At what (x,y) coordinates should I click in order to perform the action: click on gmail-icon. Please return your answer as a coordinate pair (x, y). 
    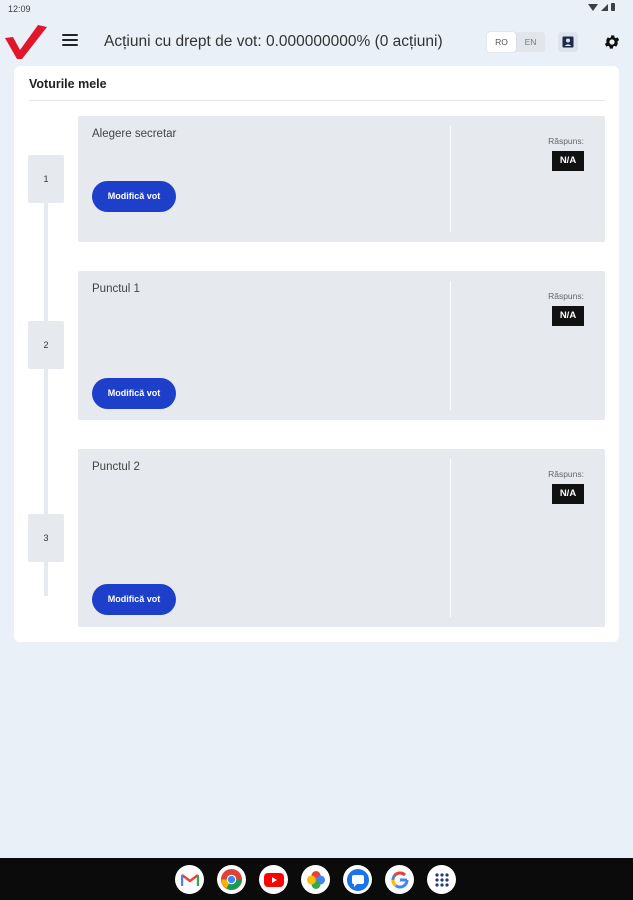
    Looking at the image, I should click on (189, 879).